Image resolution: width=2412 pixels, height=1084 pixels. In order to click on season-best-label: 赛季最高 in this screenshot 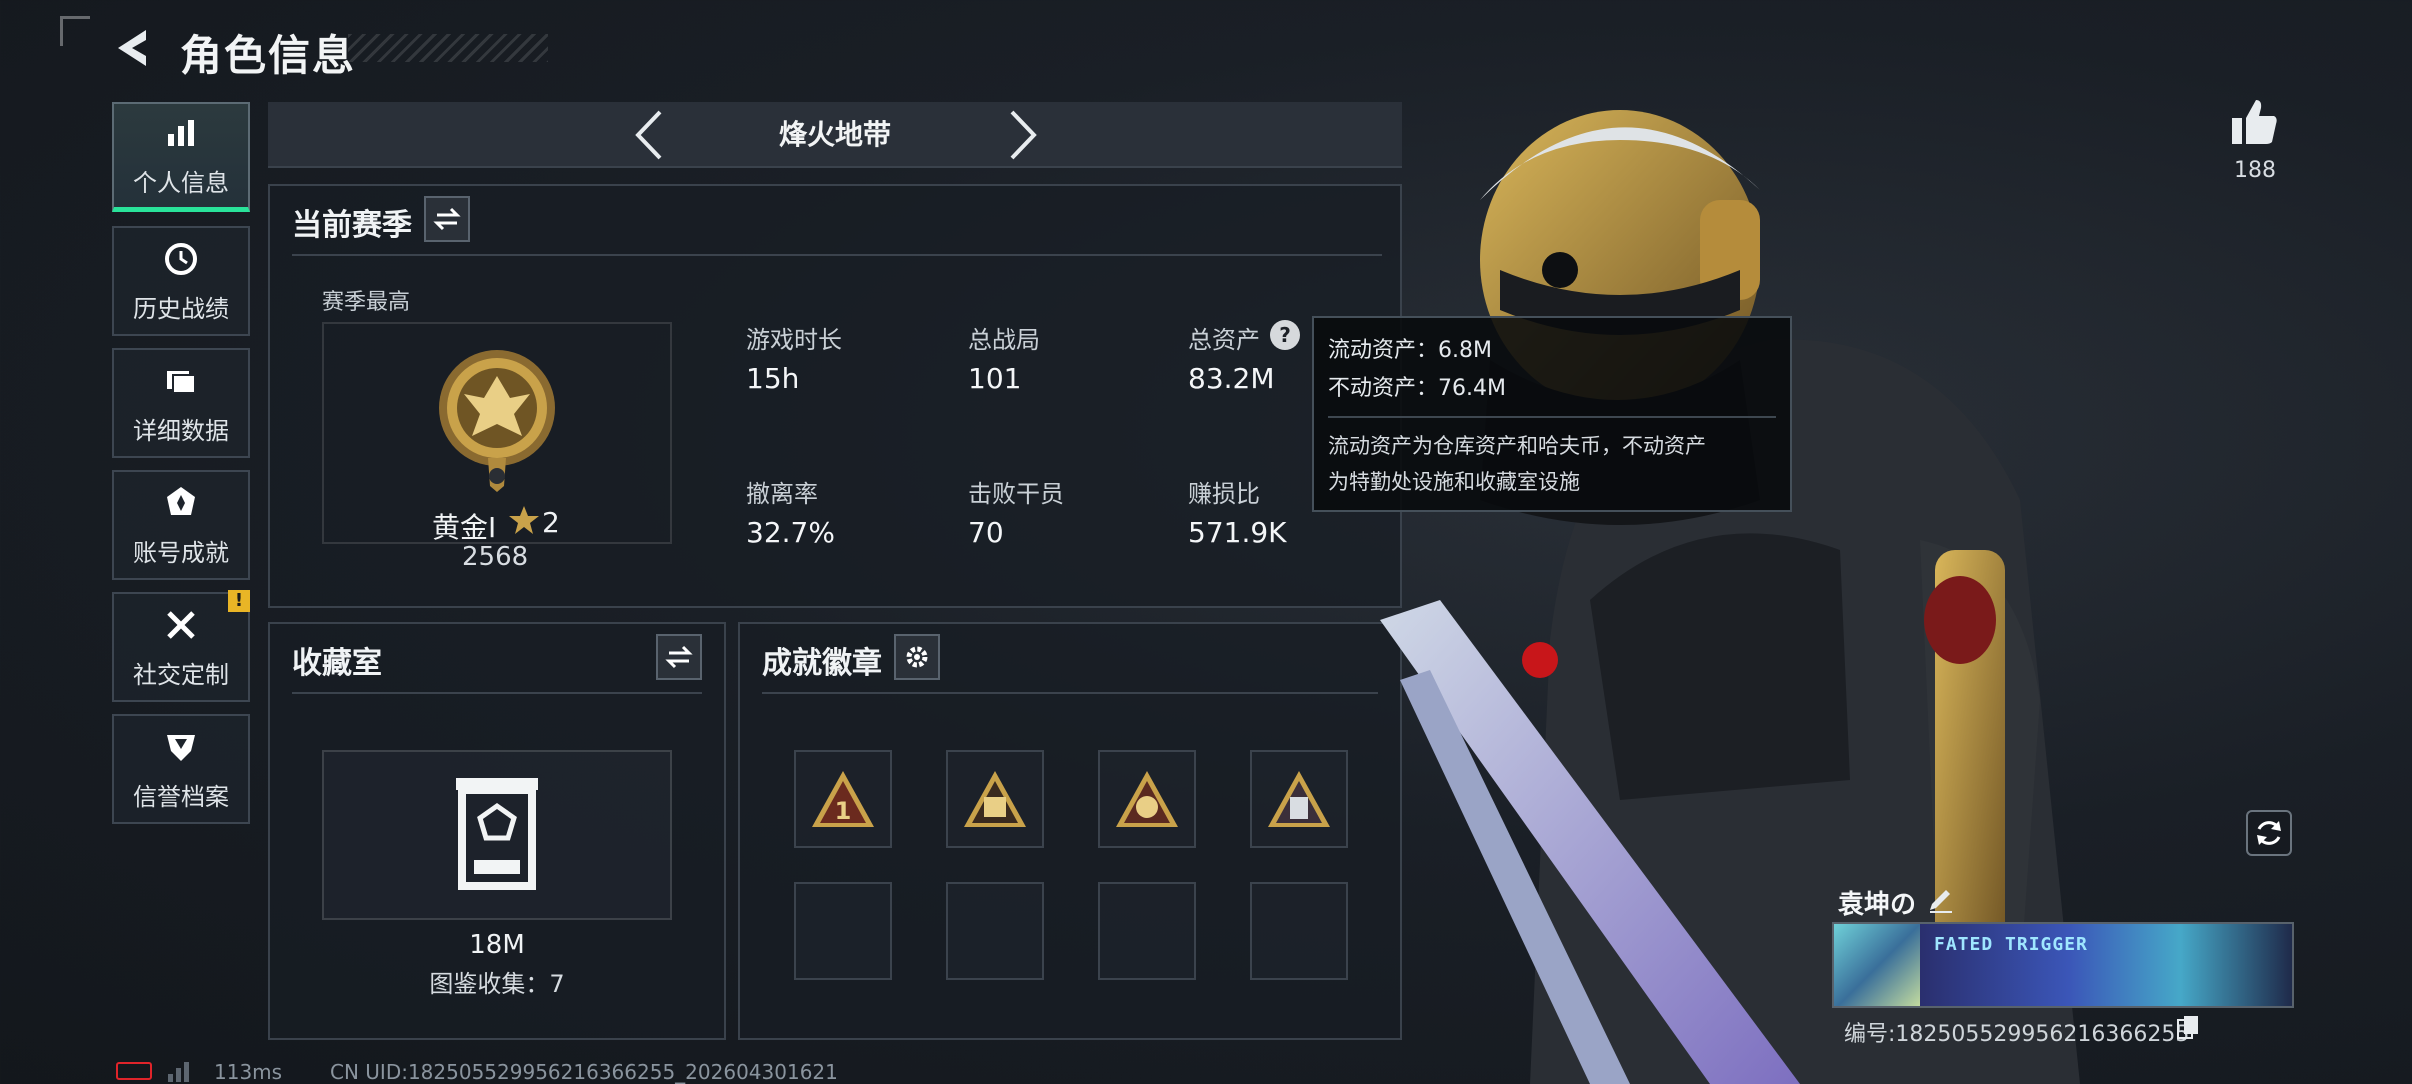, I will do `click(366, 302)`.